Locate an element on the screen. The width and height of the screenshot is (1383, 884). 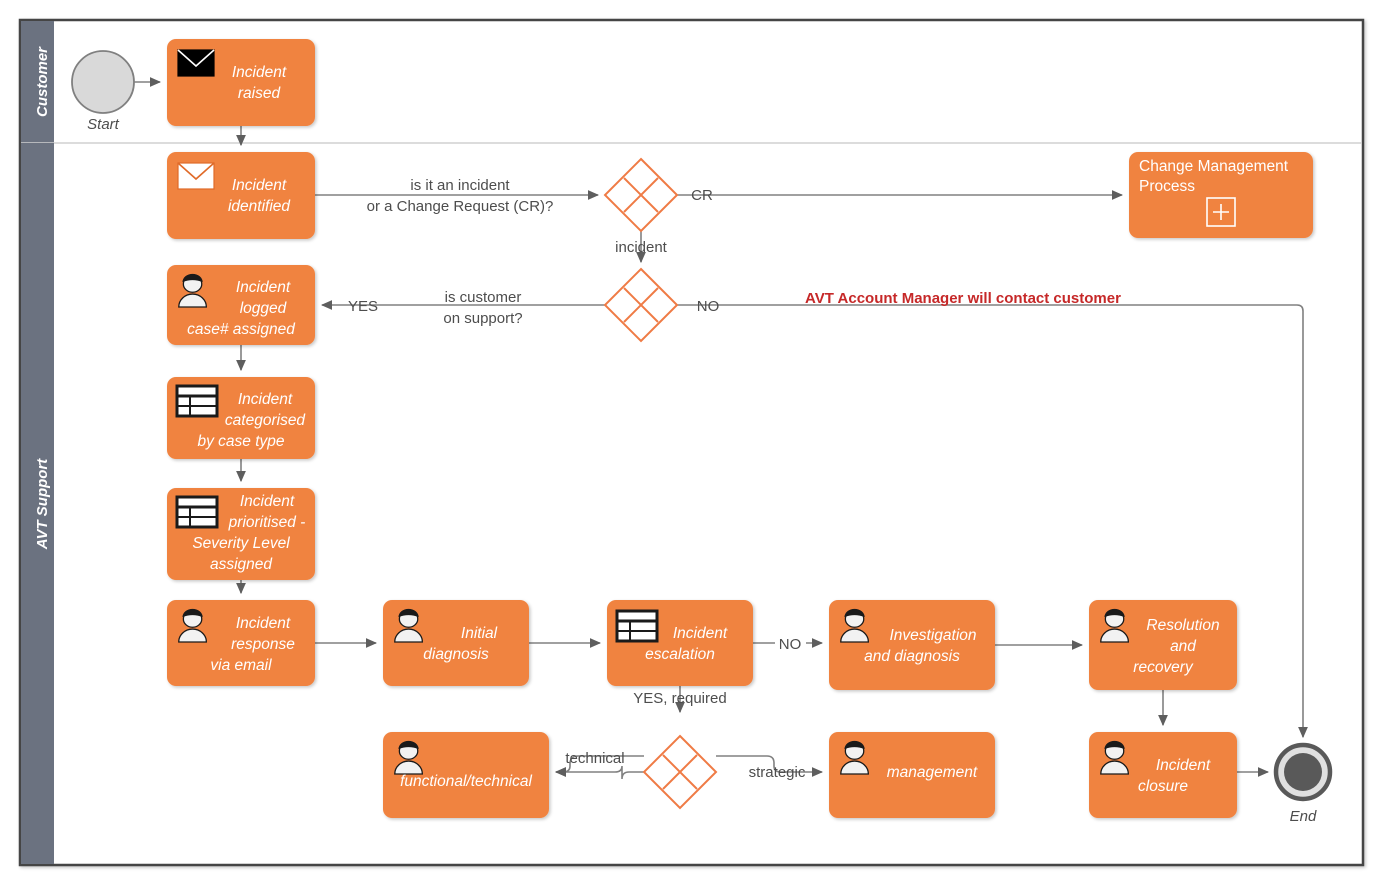
end-event-label: End is located at coordinates (1303, 816).